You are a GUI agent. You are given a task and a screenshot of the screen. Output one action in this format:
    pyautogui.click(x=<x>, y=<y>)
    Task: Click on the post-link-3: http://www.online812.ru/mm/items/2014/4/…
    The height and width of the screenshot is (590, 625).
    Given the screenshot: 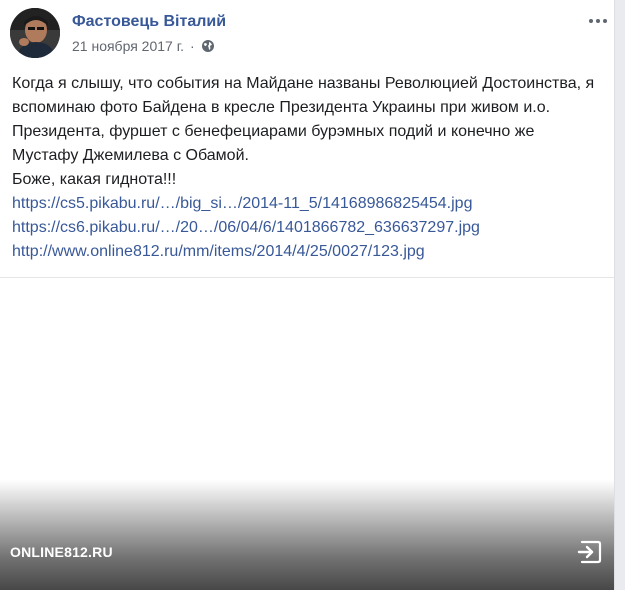 What is the action you would take?
    pyautogui.click(x=307, y=252)
    